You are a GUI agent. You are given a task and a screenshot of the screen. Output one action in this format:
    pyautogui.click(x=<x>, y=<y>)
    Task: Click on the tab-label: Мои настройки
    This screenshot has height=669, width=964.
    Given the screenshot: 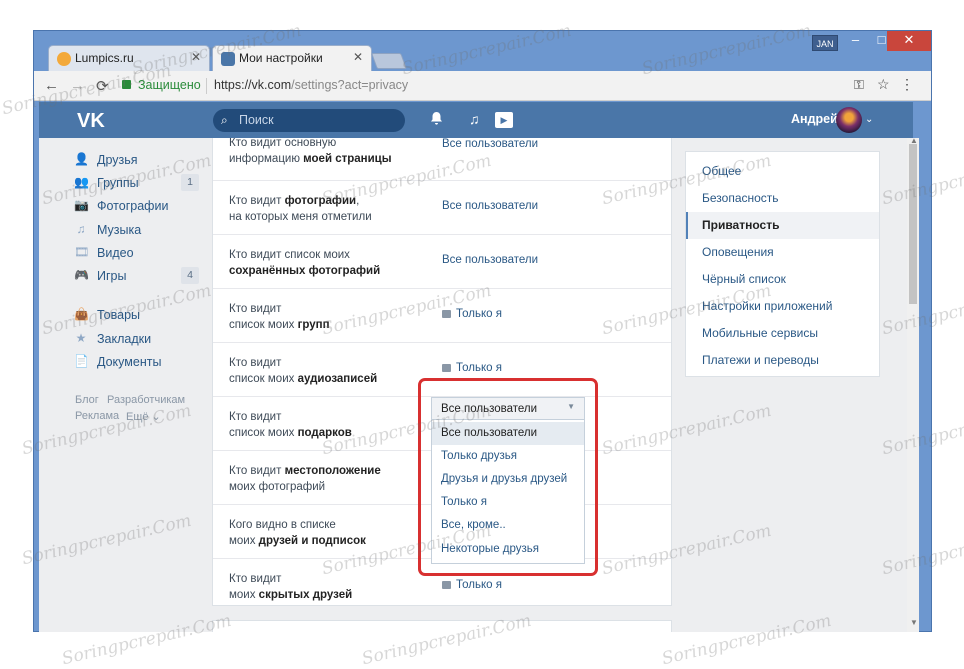 What is the action you would take?
    pyautogui.click(x=281, y=58)
    